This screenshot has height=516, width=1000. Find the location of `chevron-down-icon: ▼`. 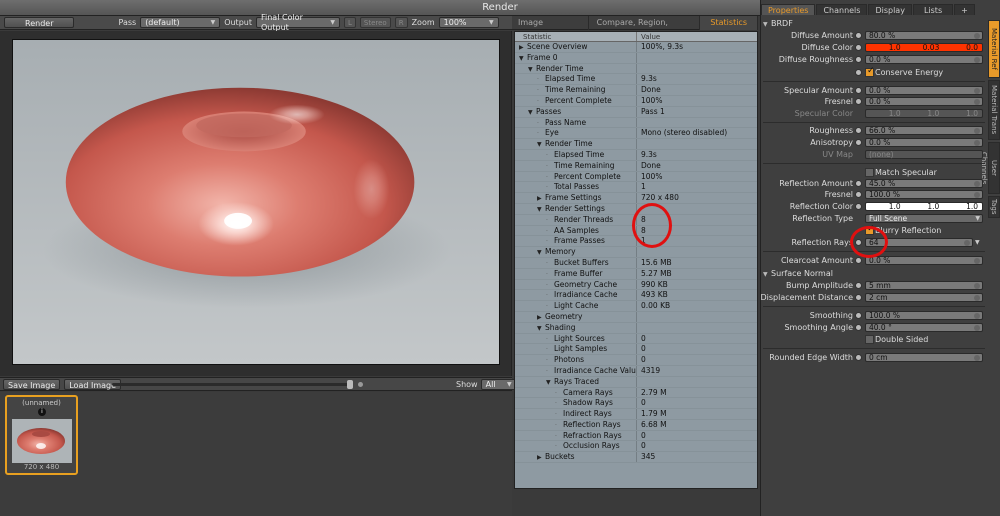

chevron-down-icon: ▼ is located at coordinates (977, 242).